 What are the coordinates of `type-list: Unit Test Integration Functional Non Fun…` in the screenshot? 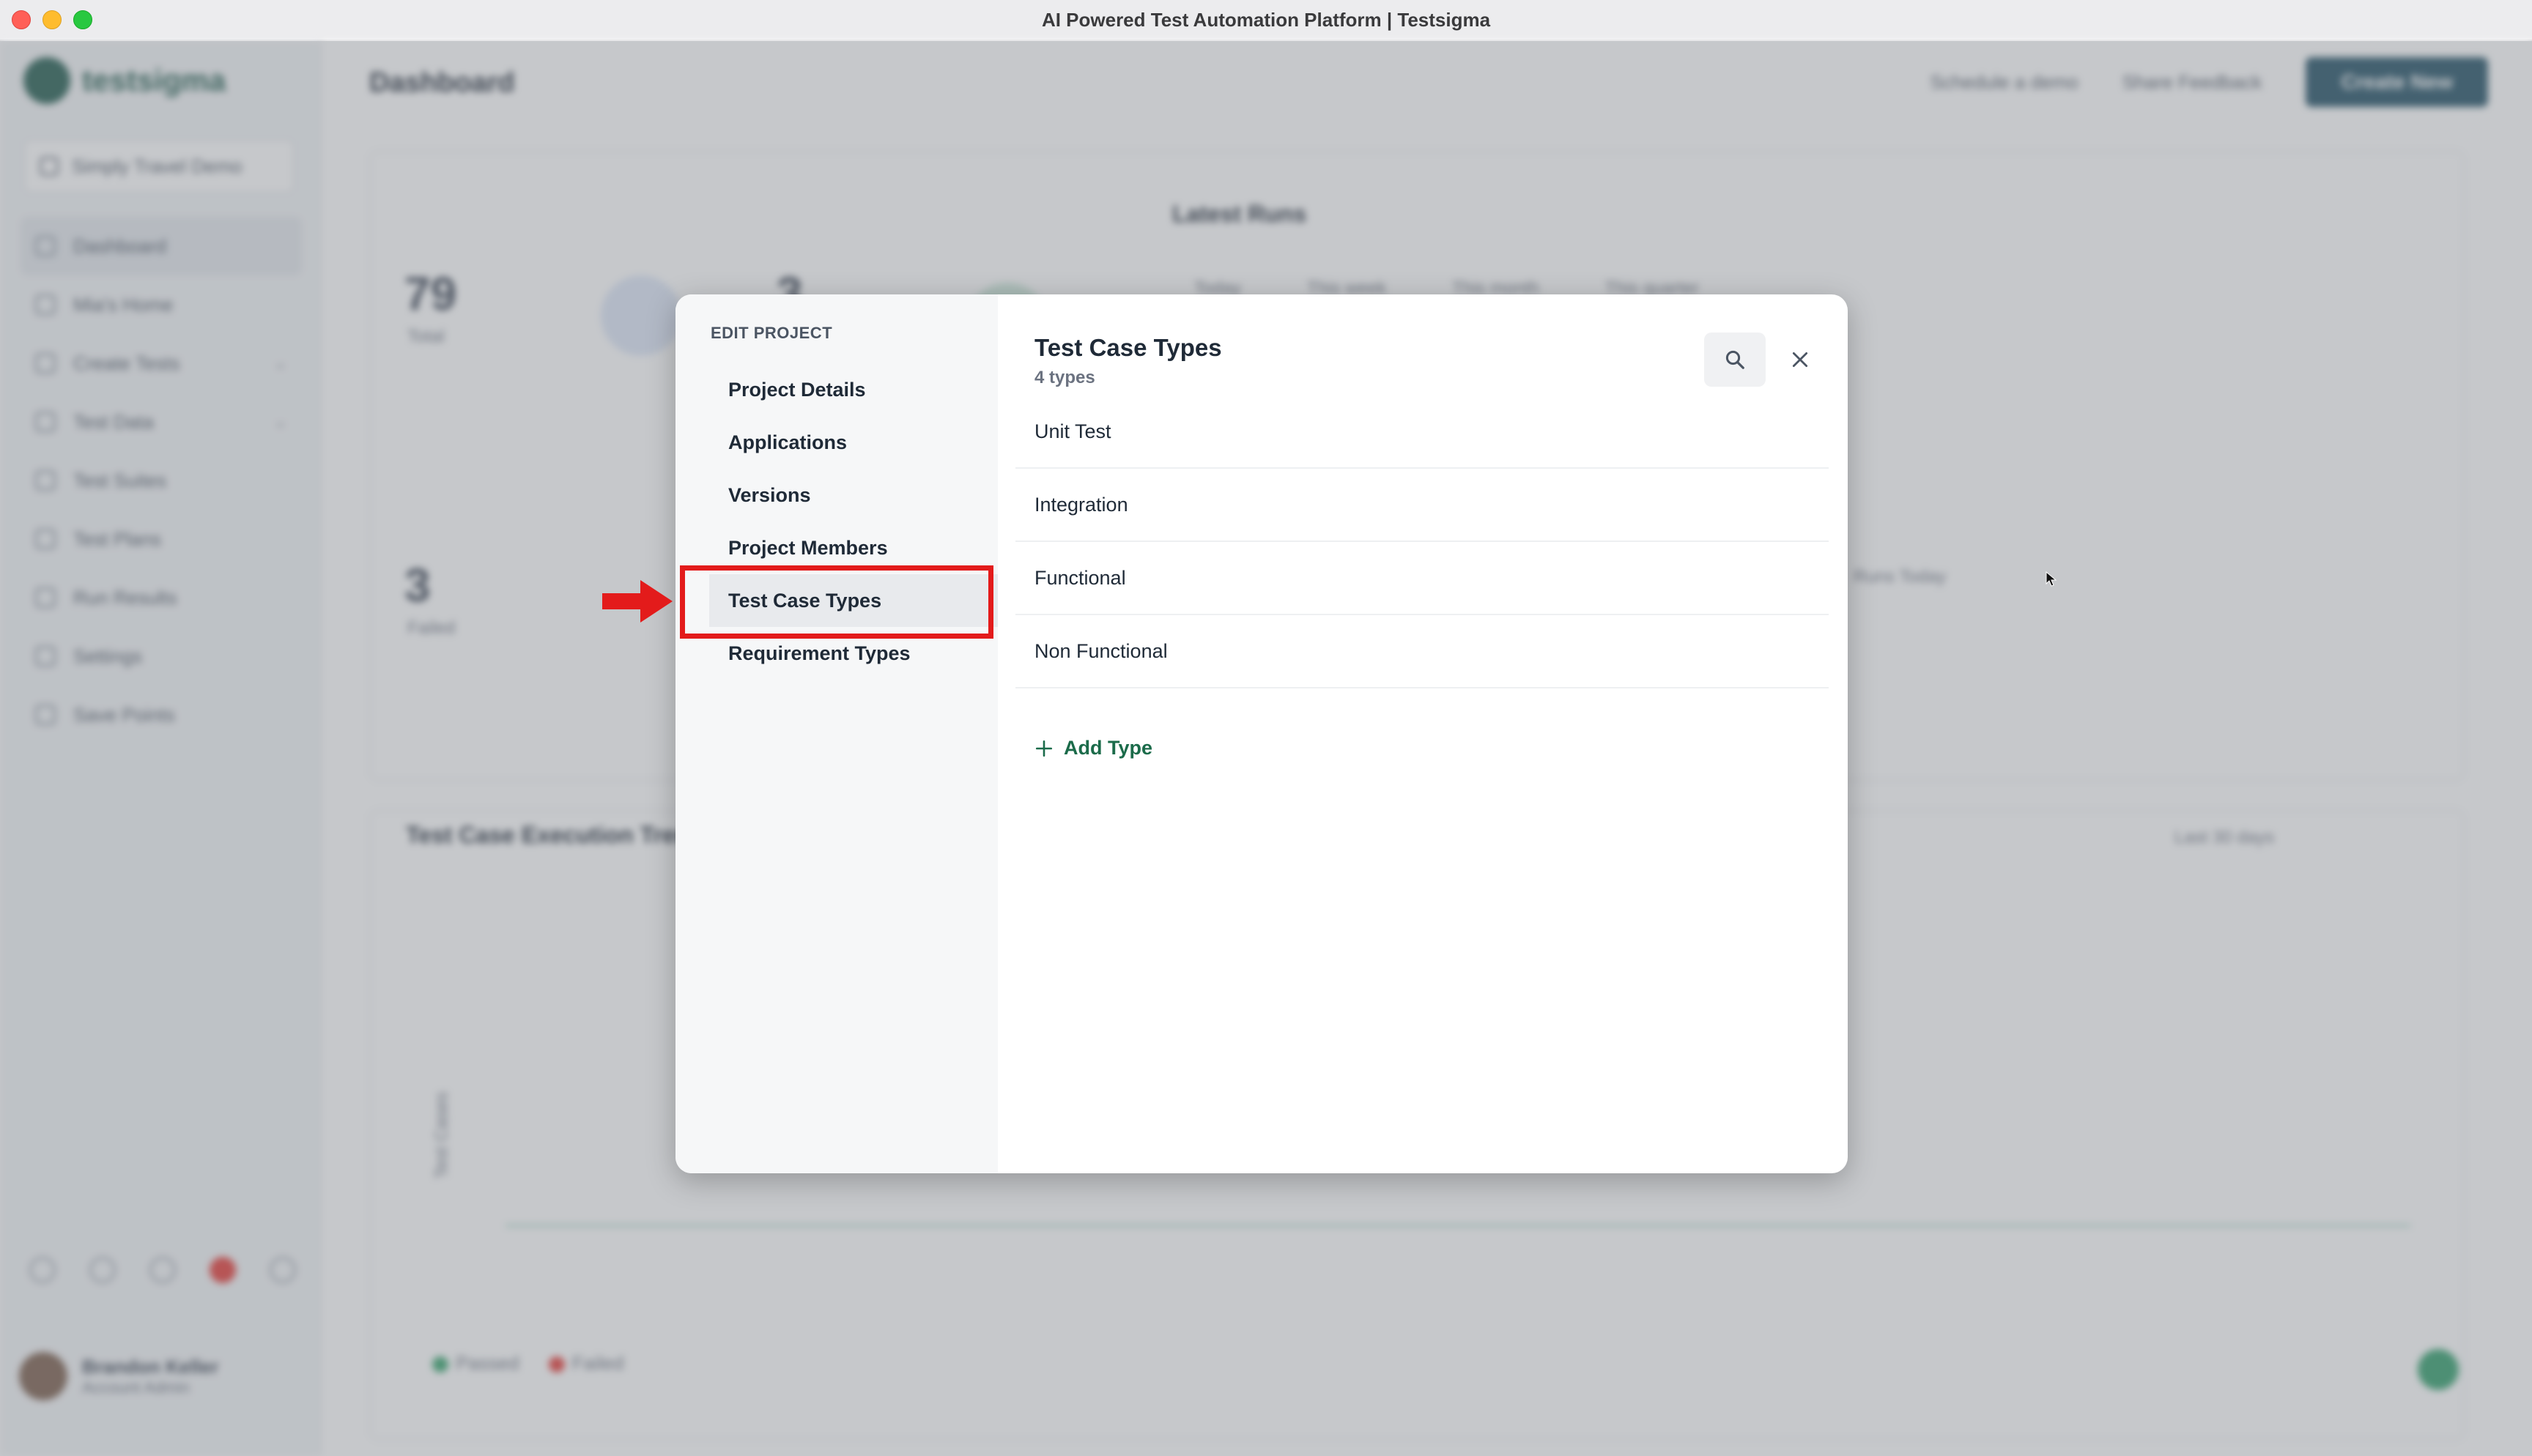 It's located at (1422, 541).